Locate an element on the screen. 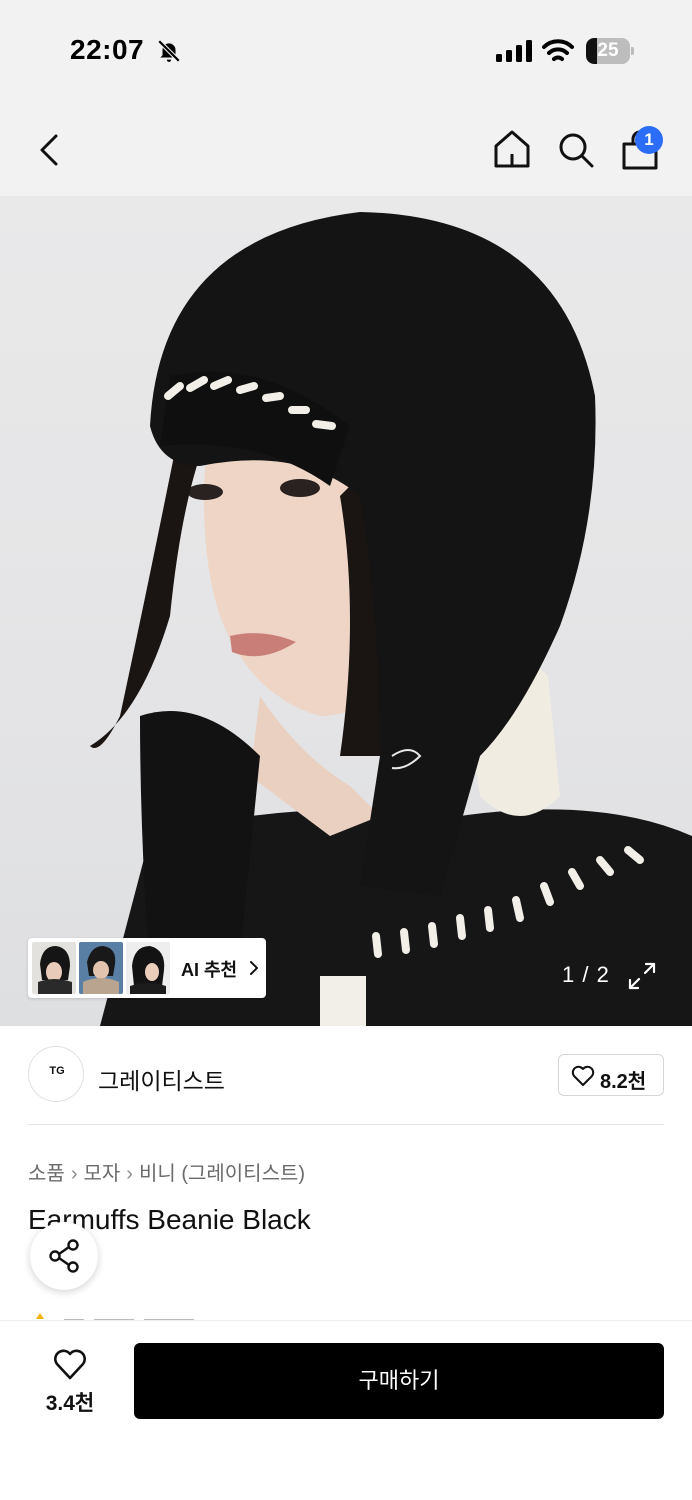  brand-row: TG 그레이티스트 8.2천 is located at coordinates (346, 1076).